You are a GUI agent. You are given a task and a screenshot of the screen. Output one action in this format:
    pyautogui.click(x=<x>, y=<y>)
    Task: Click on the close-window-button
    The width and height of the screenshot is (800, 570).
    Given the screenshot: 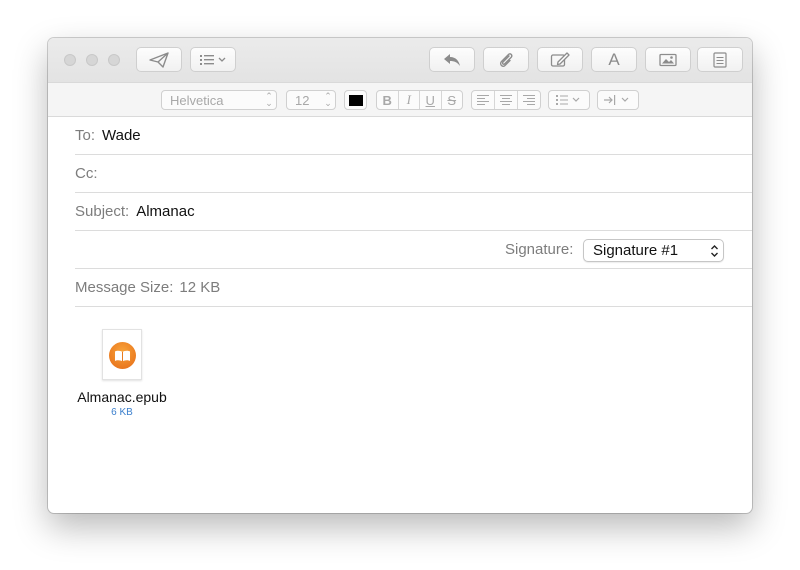 What is the action you would take?
    pyautogui.click(x=70, y=60)
    